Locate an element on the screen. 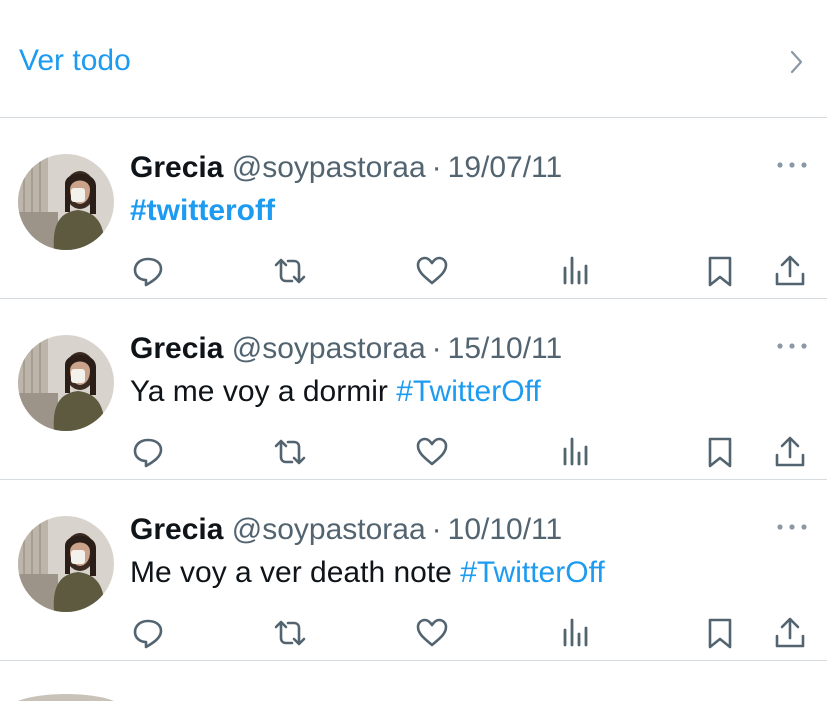  tweet-date: 19/07/11 is located at coordinates (505, 167).